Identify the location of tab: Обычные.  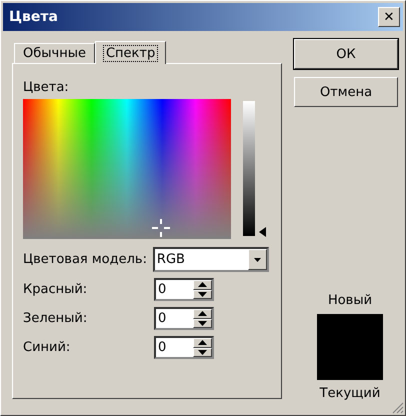
(54, 53).